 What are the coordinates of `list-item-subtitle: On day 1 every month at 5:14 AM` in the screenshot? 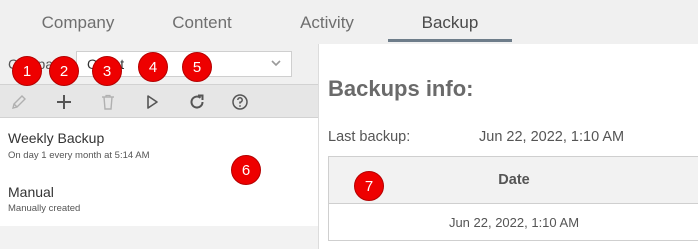 It's located at (79, 155).